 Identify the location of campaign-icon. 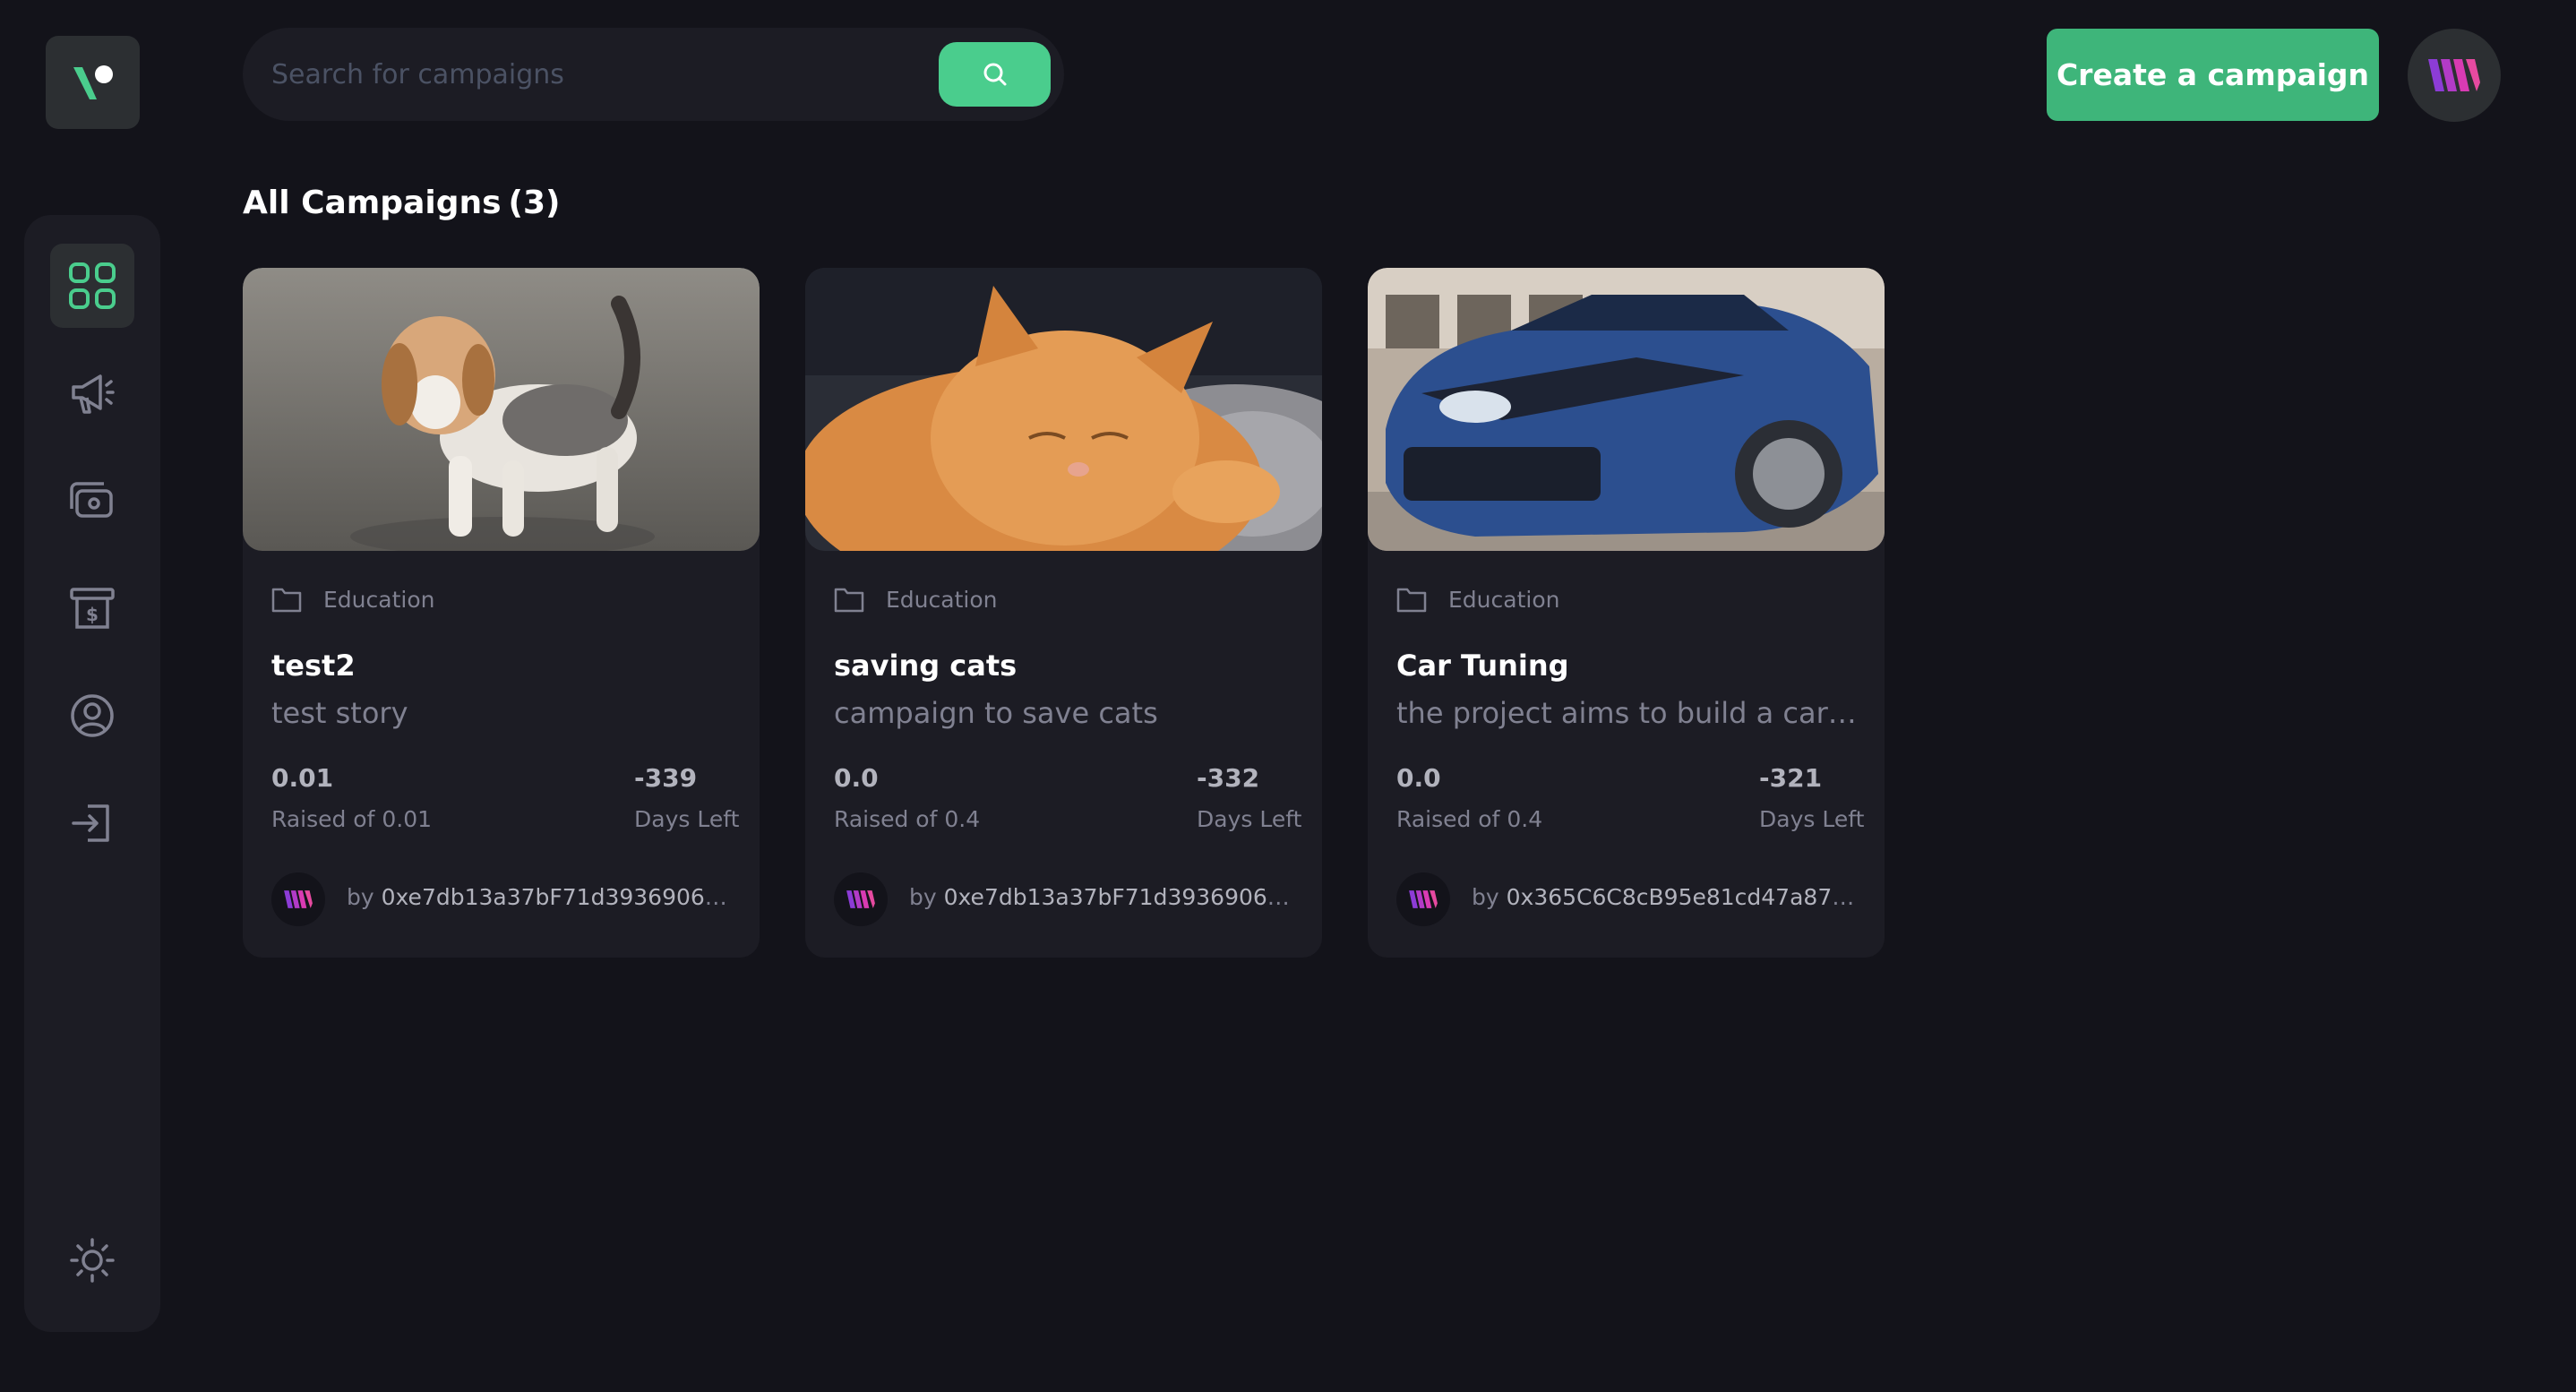
(93, 394).